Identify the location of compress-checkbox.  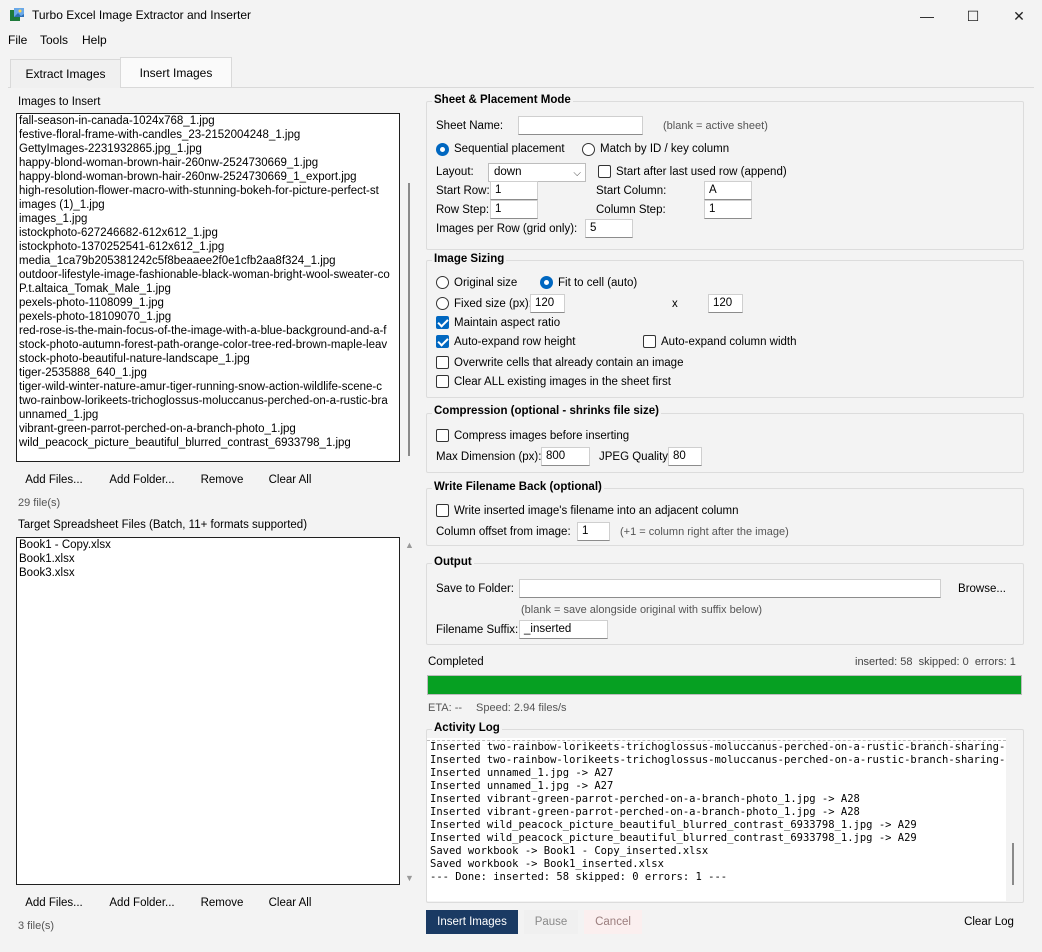
(442, 435).